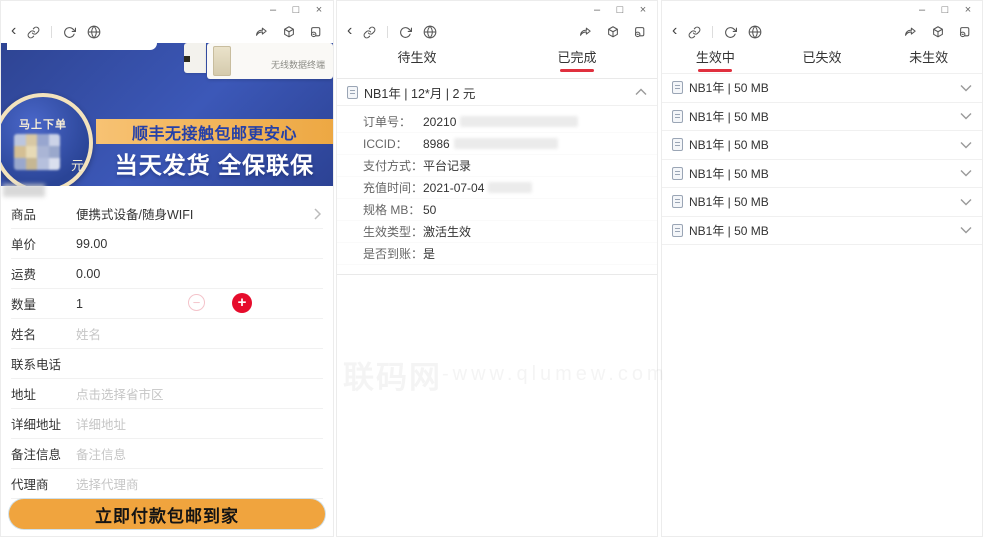 This screenshot has height=537, width=983. What do you see at coordinates (167, 214) in the screenshot?
I see `form-row-product: 商品 便携式设备/随身WIFI` at bounding box center [167, 214].